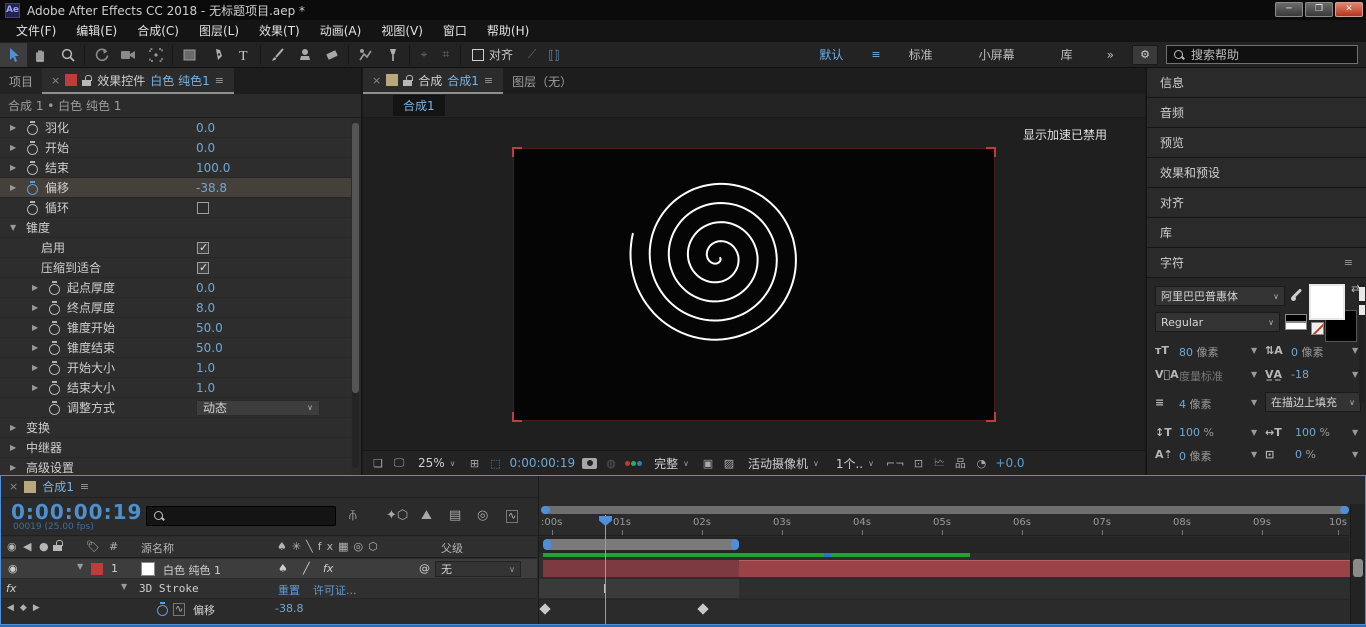 This screenshot has width=1366, height=627. What do you see at coordinates (708, 463) in the screenshot?
I see `target-region-icon: ▣` at bounding box center [708, 463].